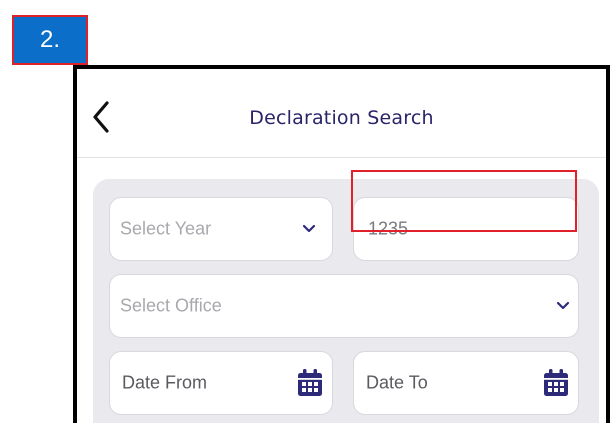 Image resolution: width=612 pixels, height=423 pixels. I want to click on date-to-field: Date To, so click(466, 383).